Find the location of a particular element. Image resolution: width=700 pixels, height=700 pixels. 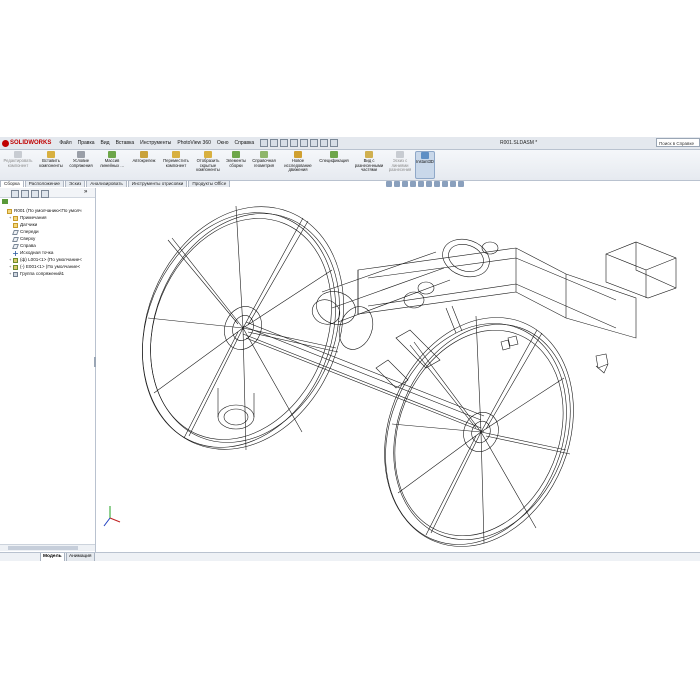

bottom-tab-bar: Модель Анимация is located at coordinates (350, 556).